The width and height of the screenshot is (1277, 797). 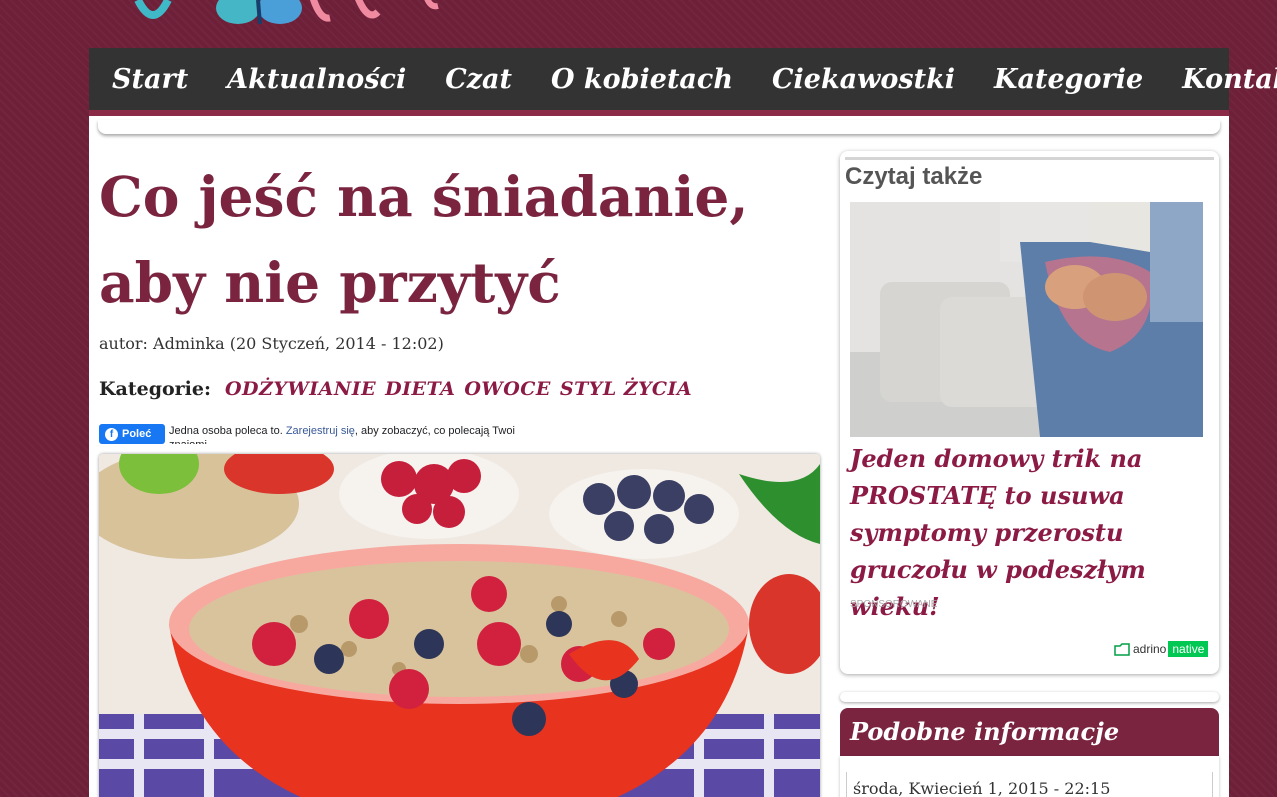 I want to click on read-also-rule, so click(x=1029, y=158).